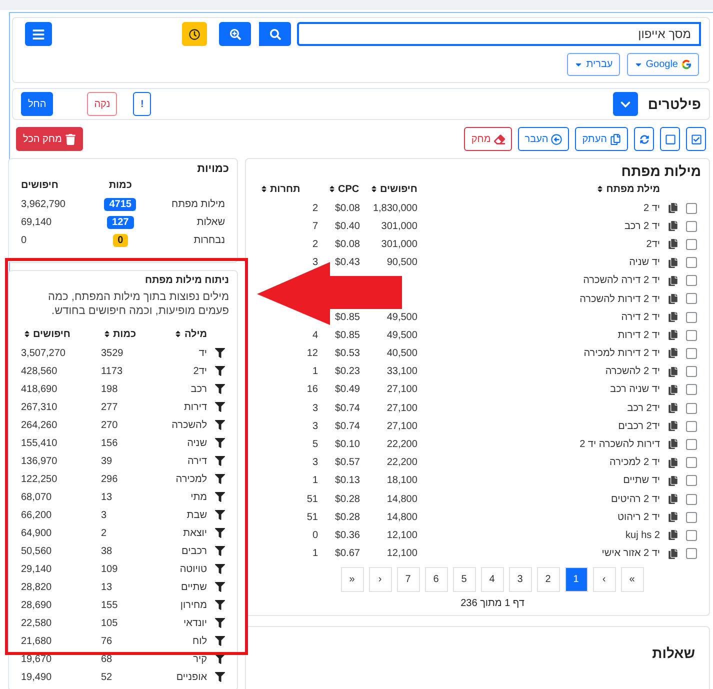 This screenshot has height=689, width=713. What do you see at coordinates (488, 139) in the screenshot?
I see `delete-button: מחק` at bounding box center [488, 139].